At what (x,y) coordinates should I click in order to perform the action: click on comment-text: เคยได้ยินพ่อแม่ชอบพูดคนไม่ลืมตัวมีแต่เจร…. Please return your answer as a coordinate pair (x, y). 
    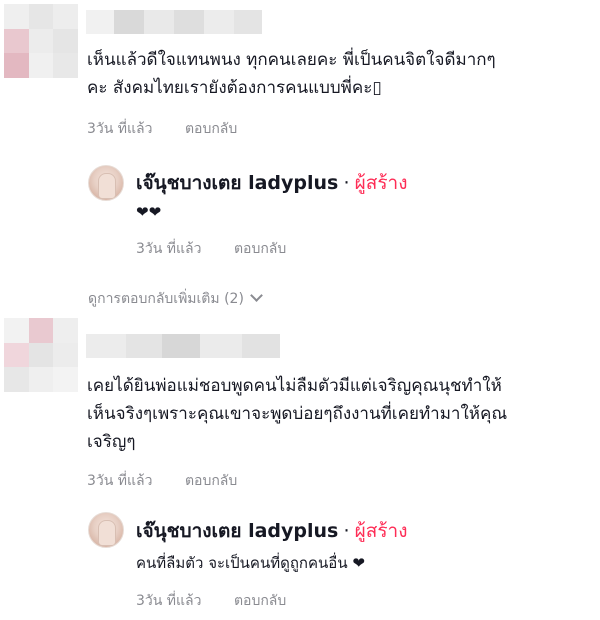
    Looking at the image, I should click on (339, 414).